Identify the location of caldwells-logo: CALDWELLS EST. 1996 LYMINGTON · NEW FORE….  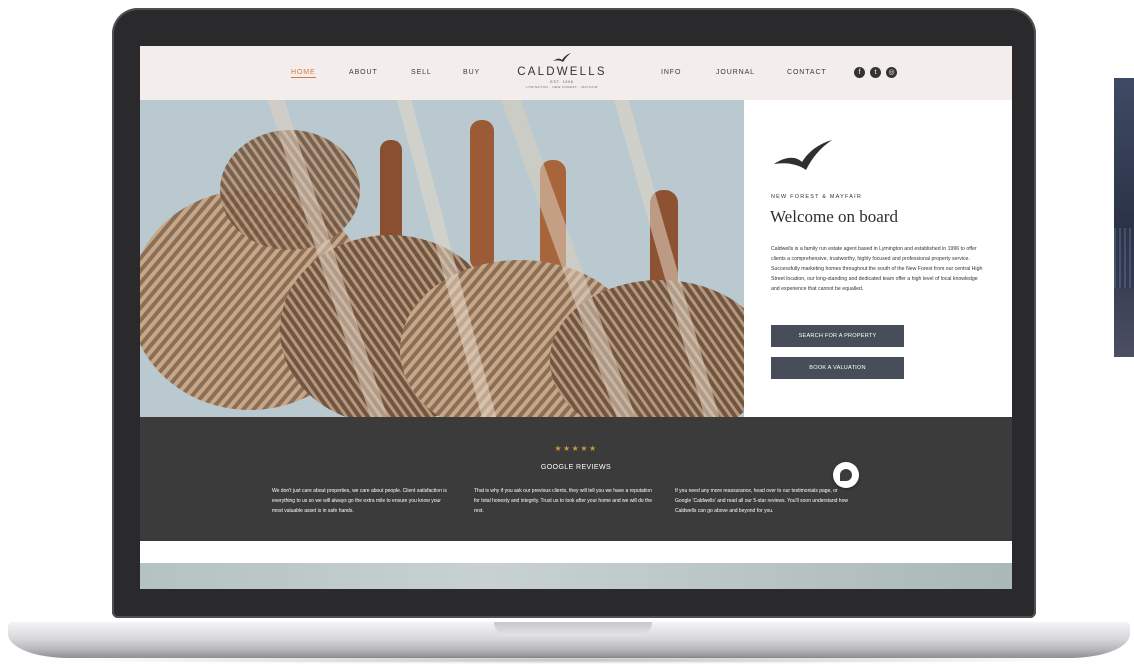
(562, 73).